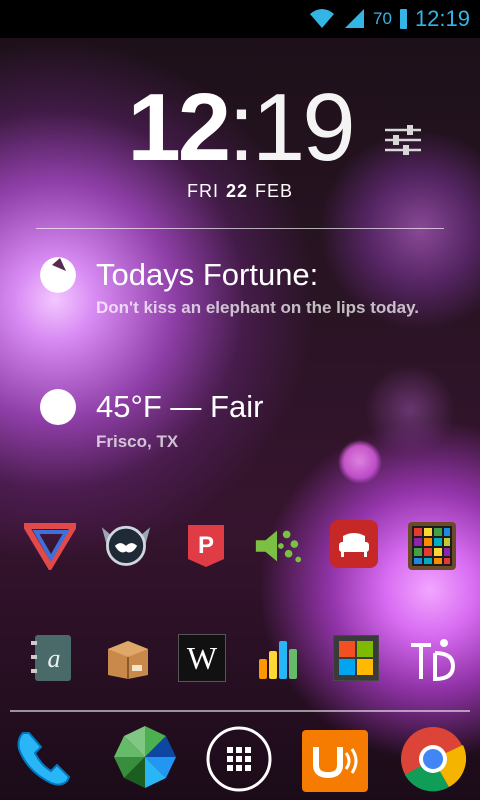 The width and height of the screenshot is (480, 800). I want to click on weather-title: 45°F — Fair, so click(180, 406).